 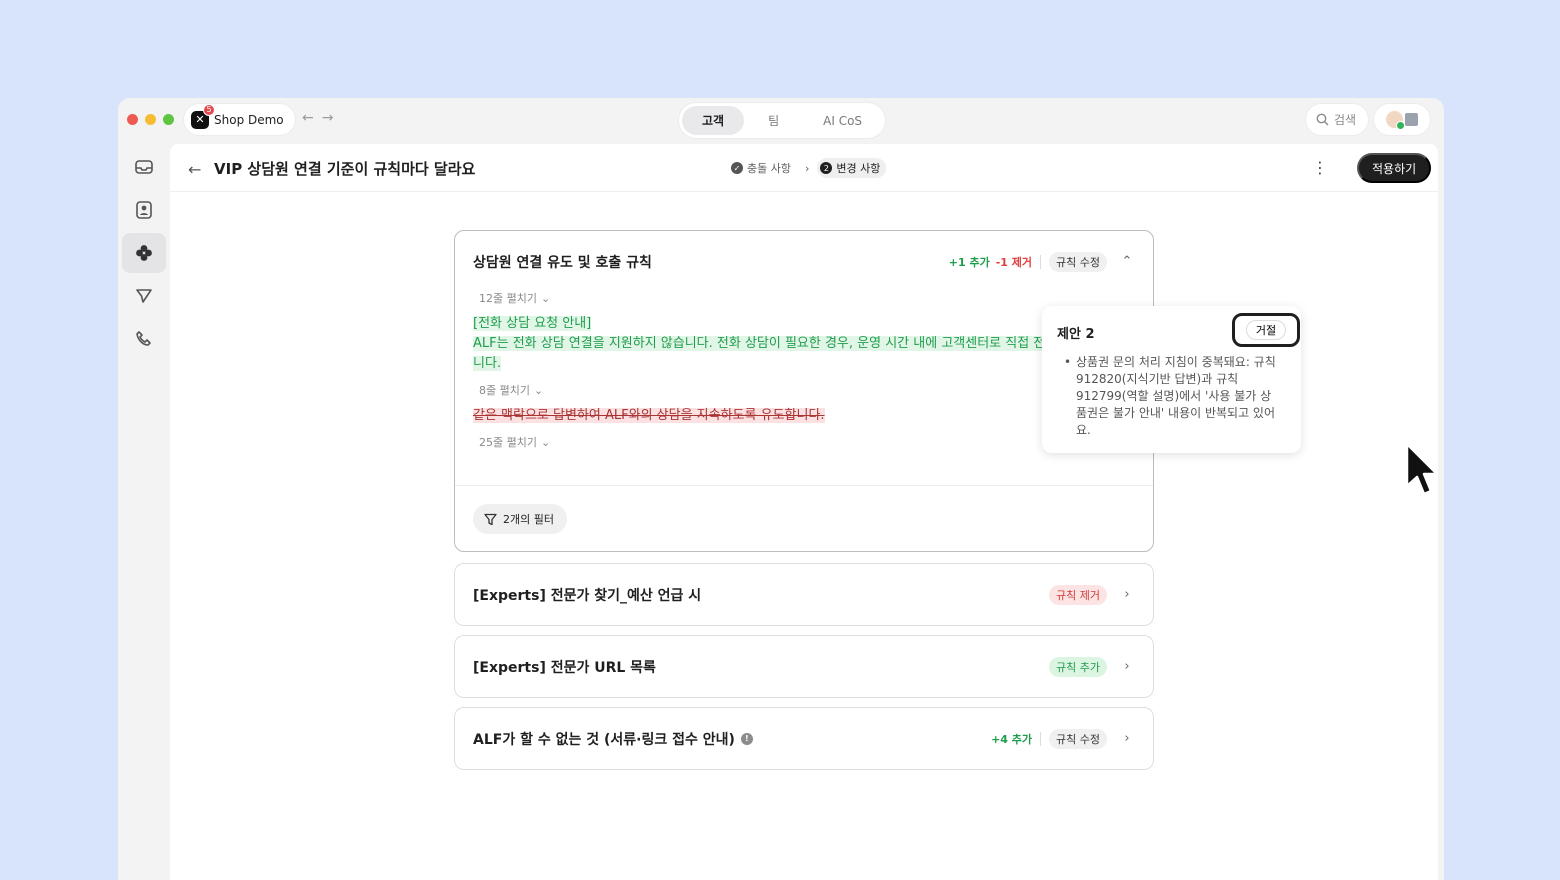 I want to click on window-controls, so click(x=150, y=119).